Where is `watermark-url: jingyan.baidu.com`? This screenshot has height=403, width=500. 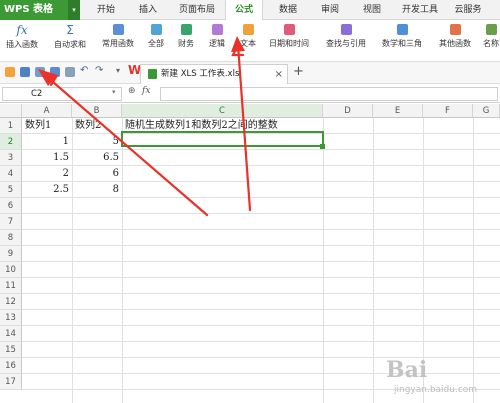
watermark-url: jingyan.baidu.com is located at coordinates (436, 390).